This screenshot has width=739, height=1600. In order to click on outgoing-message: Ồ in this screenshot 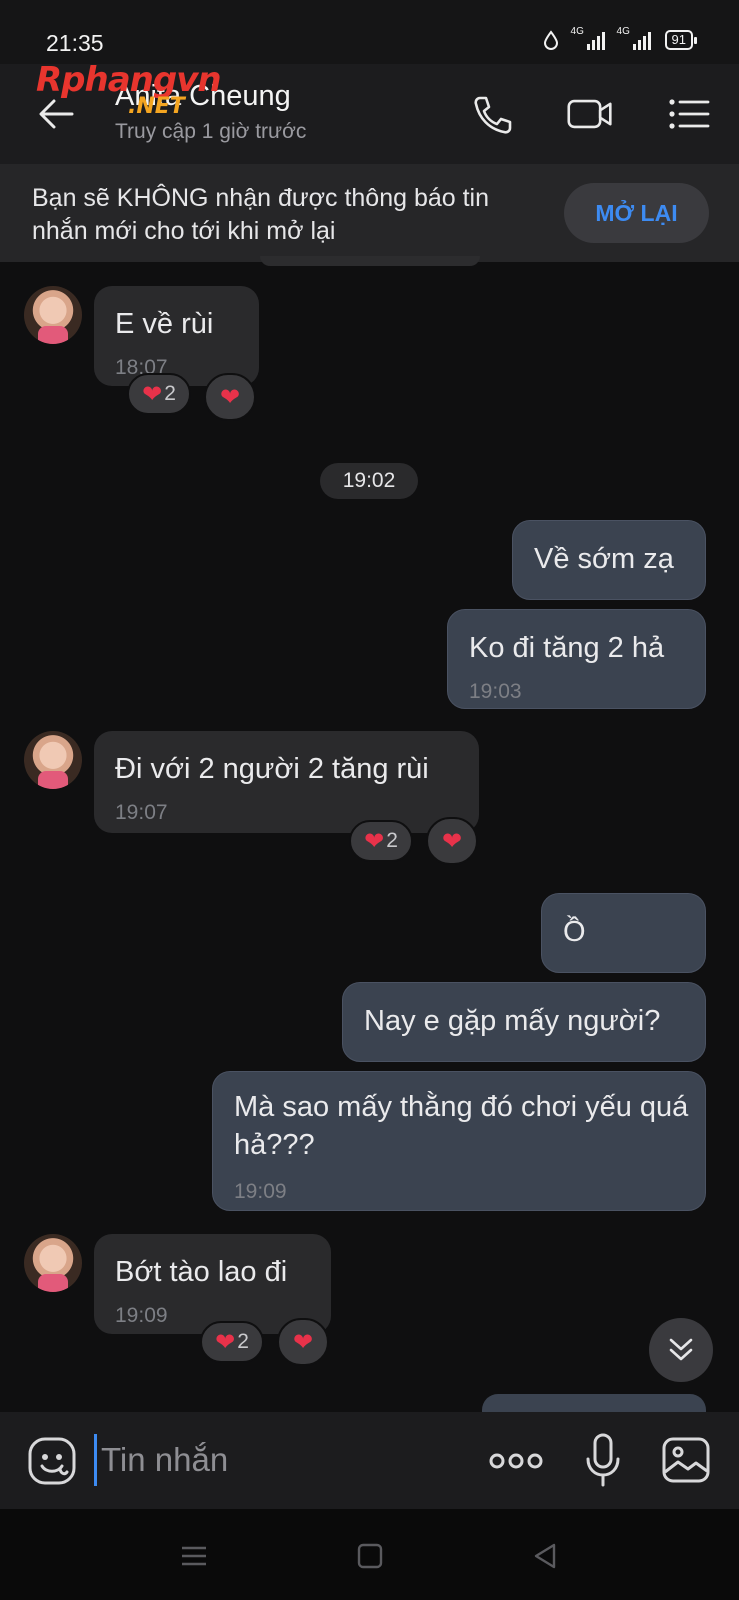, I will do `click(623, 933)`.